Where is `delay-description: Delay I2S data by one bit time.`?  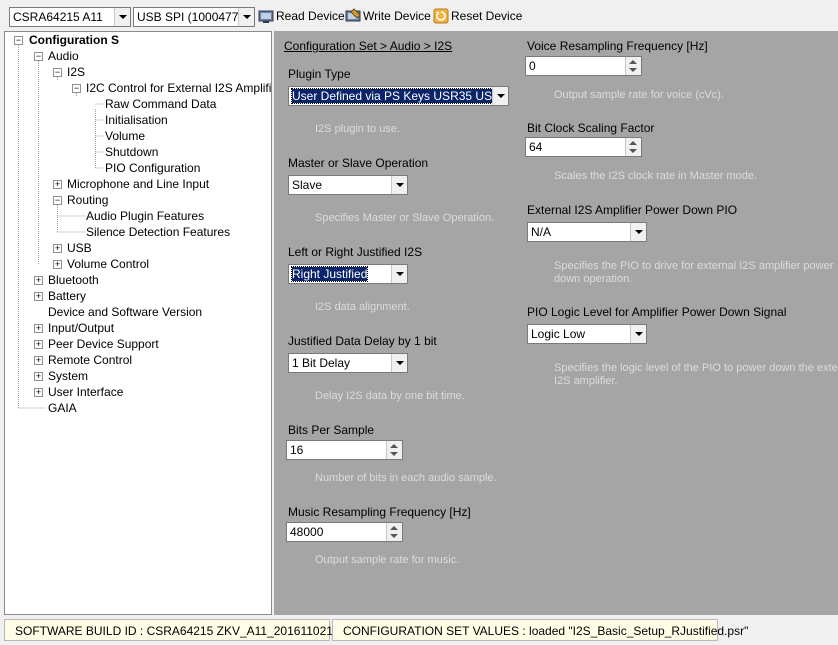 delay-description: Delay I2S data by one bit time. is located at coordinates (390, 396).